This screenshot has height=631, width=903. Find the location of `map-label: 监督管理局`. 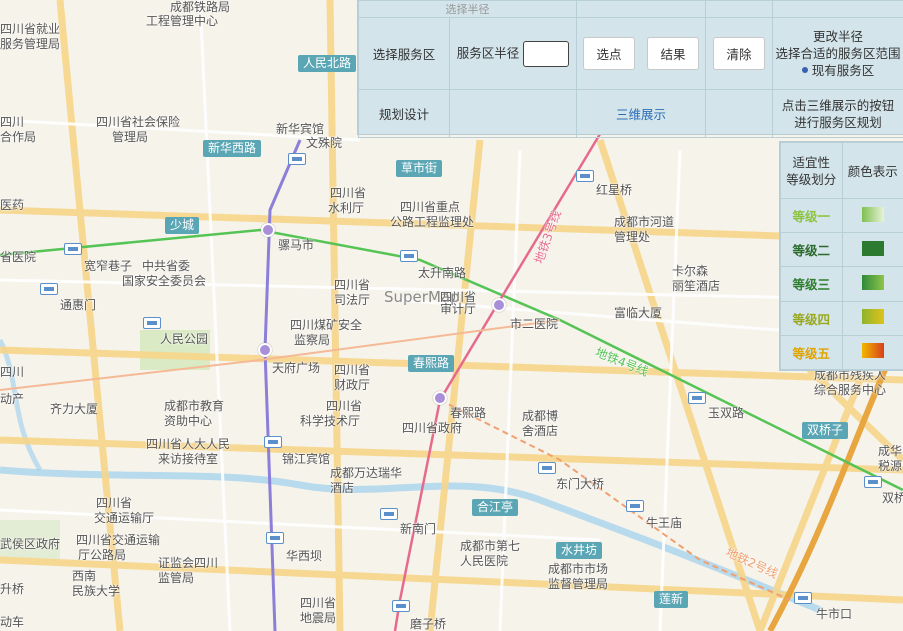

map-label: 监督管理局 is located at coordinates (578, 584).